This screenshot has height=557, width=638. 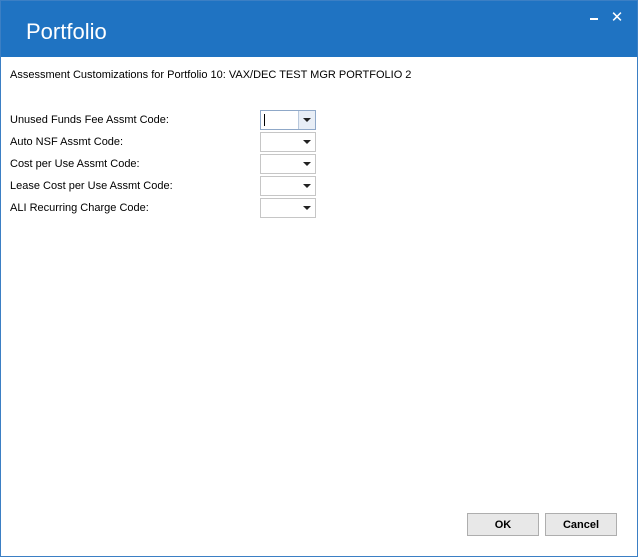 What do you see at coordinates (67, 142) in the screenshot?
I see `auto-nsf-label: Auto NSF Assmt Code:` at bounding box center [67, 142].